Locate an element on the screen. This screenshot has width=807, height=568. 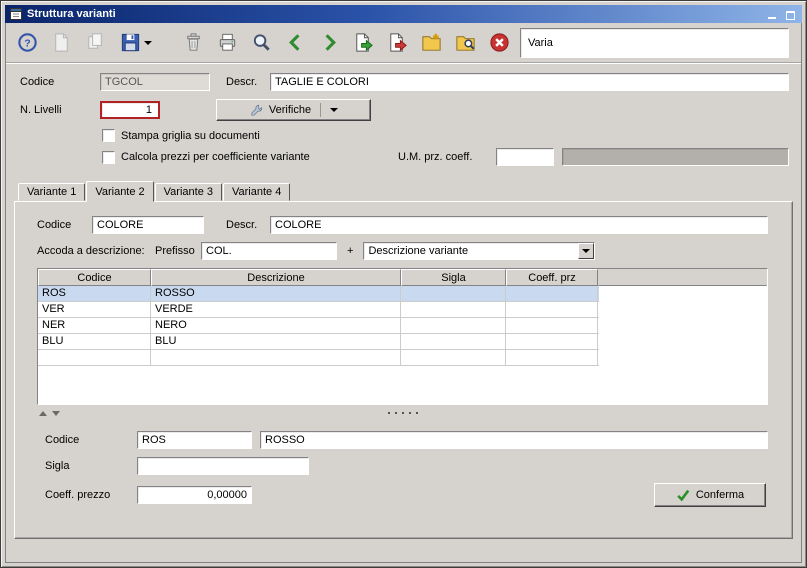
tab-variante-4: Variante 4 is located at coordinates (256, 192).